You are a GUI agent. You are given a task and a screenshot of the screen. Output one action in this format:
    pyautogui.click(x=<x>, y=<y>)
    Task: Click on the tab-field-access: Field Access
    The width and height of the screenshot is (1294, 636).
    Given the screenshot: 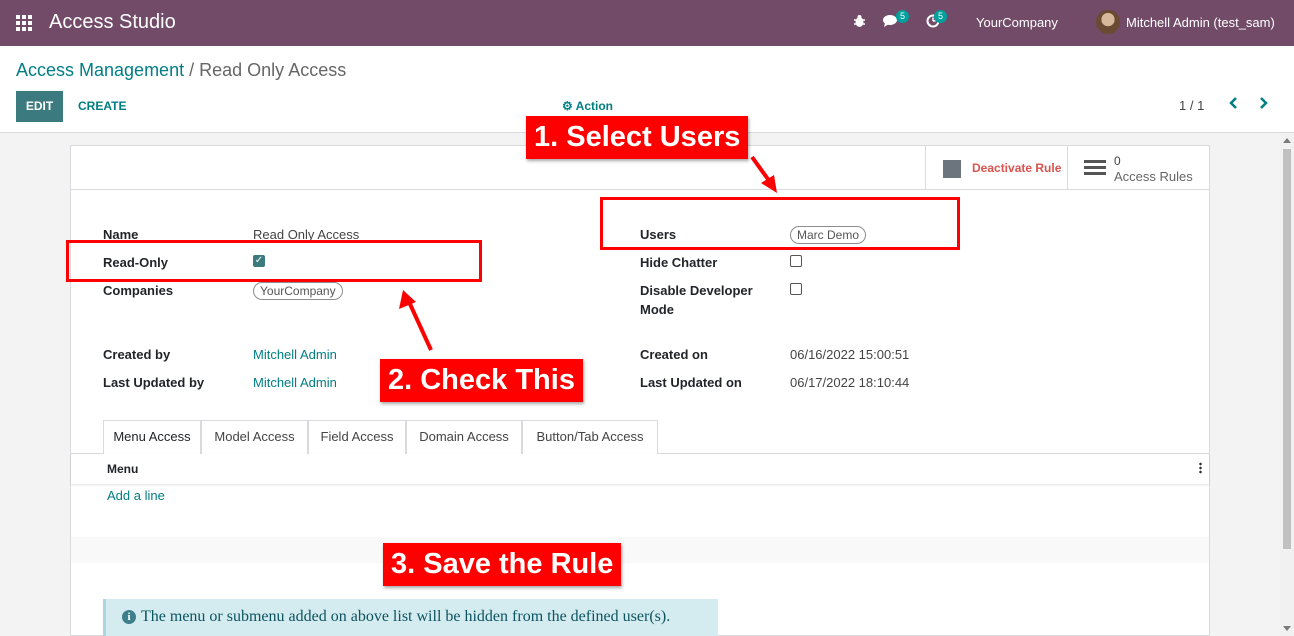 What is the action you would take?
    pyautogui.click(x=357, y=437)
    